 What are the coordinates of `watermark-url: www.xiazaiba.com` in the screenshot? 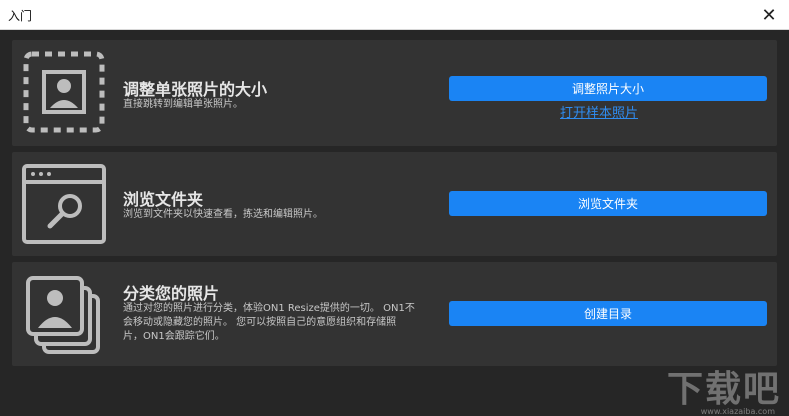 It's located at (737, 411).